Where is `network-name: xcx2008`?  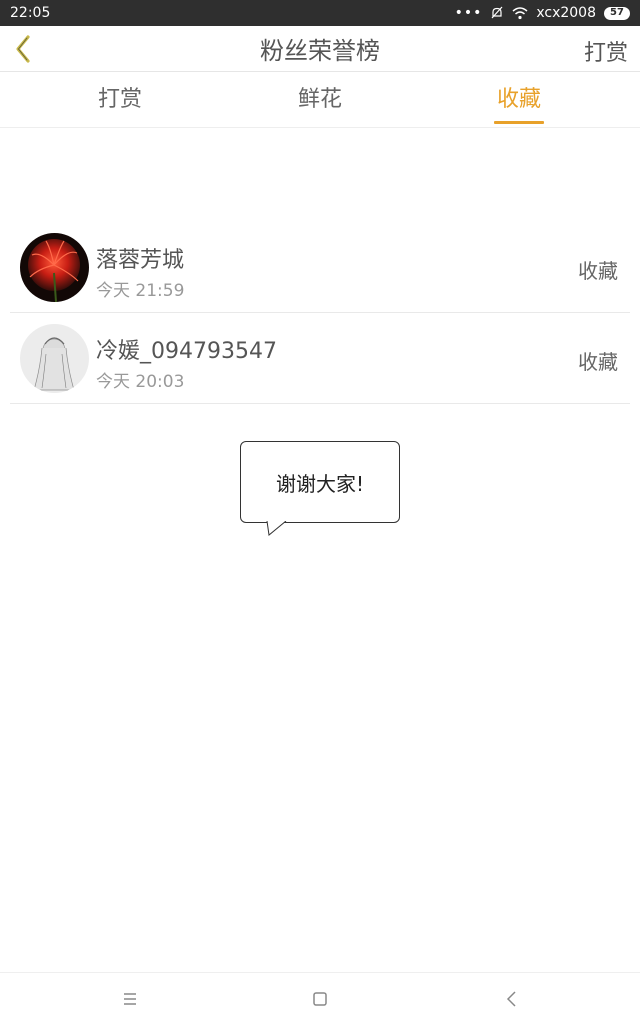
network-name: xcx2008 is located at coordinates (566, 13).